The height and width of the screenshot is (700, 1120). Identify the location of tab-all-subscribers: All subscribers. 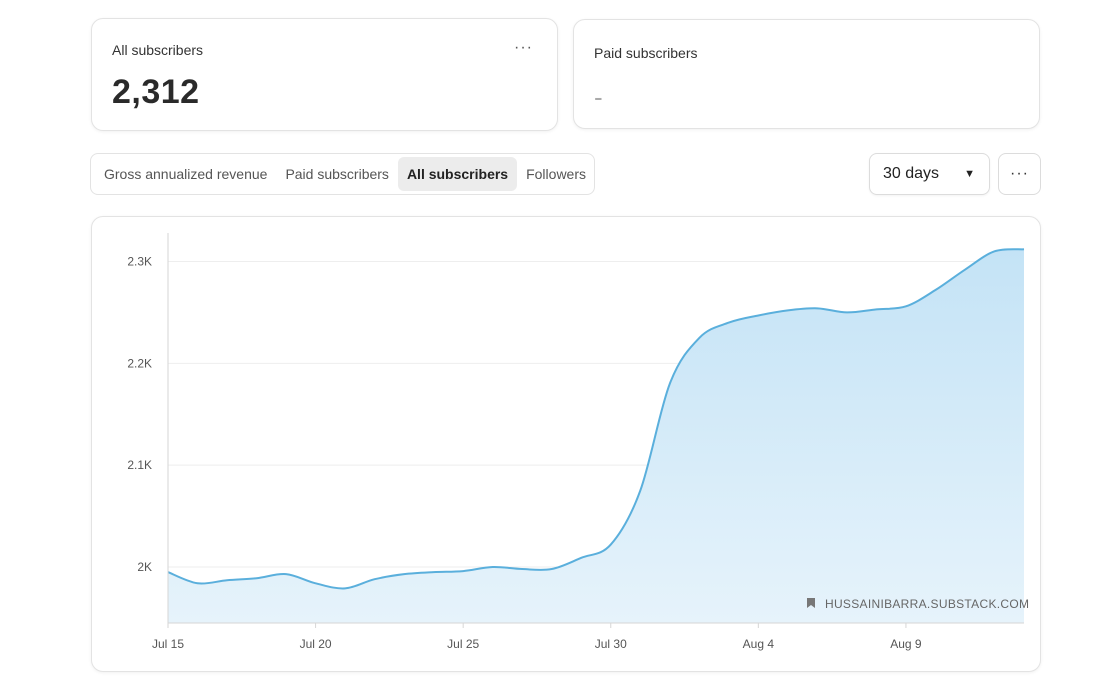
(457, 174).